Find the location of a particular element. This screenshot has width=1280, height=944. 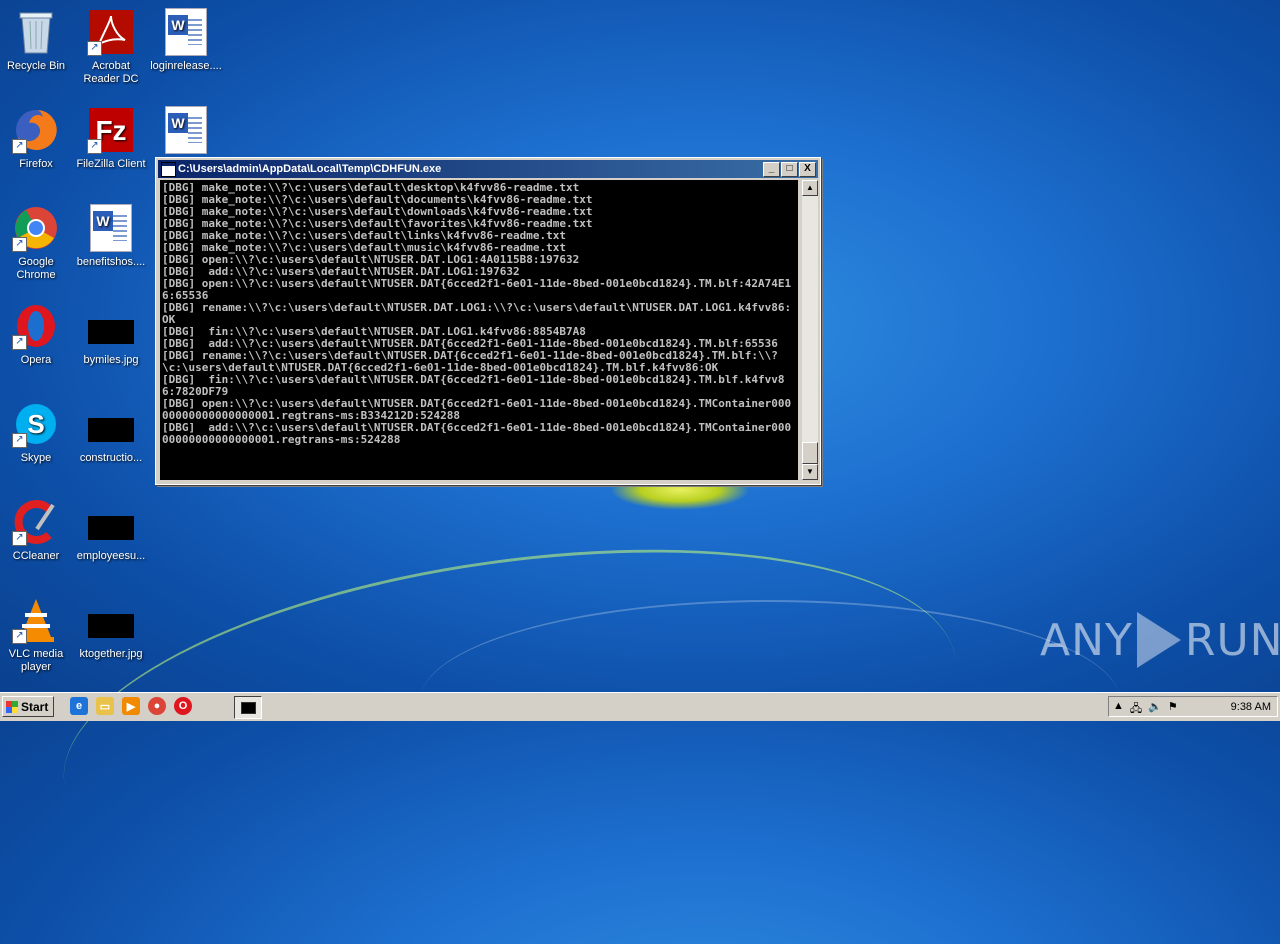

ie-icon: e is located at coordinates (79, 706).